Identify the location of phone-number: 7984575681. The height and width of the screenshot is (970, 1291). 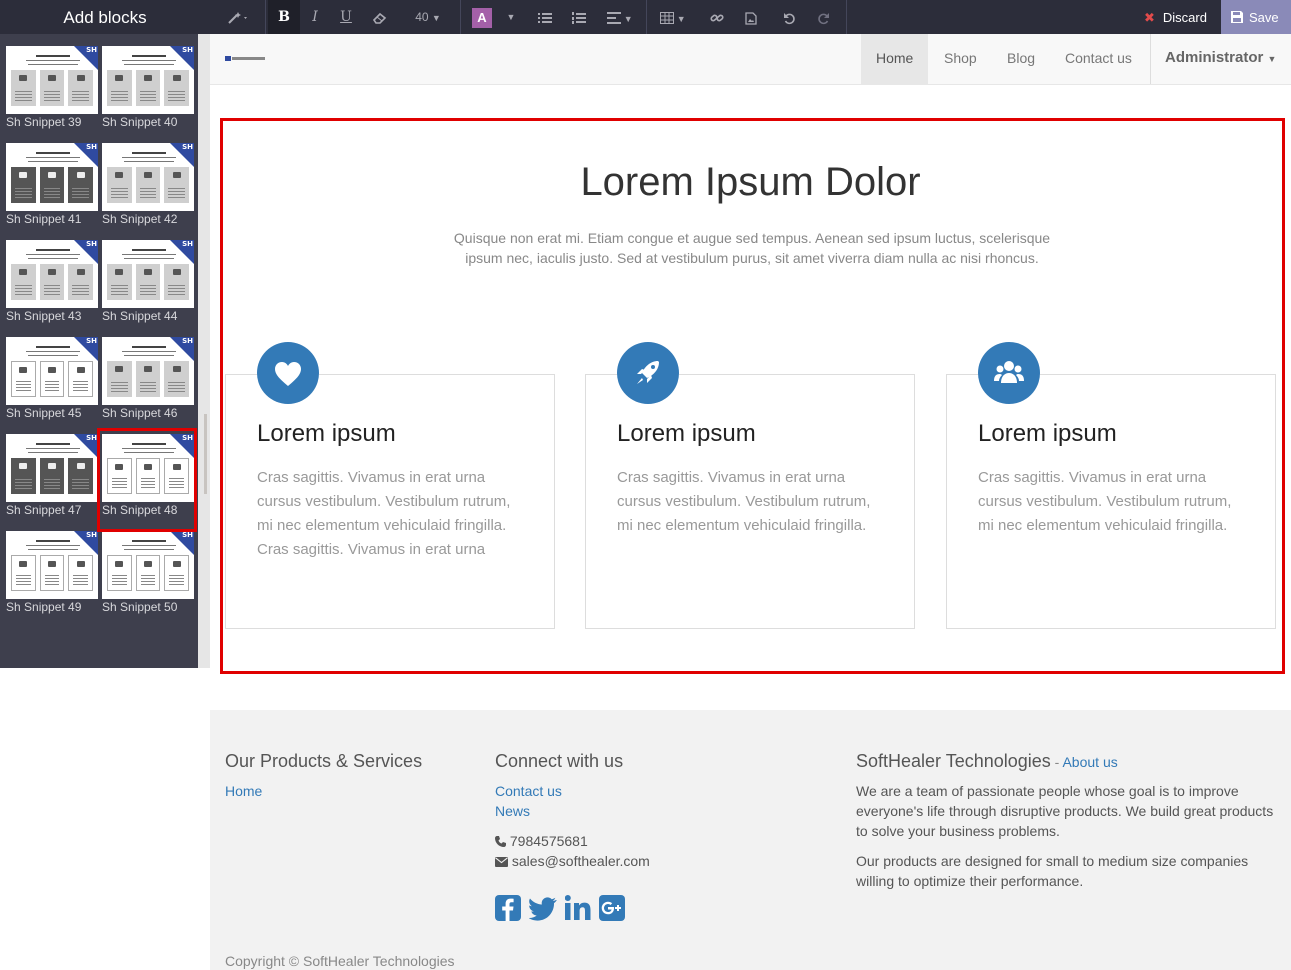
(548, 841).